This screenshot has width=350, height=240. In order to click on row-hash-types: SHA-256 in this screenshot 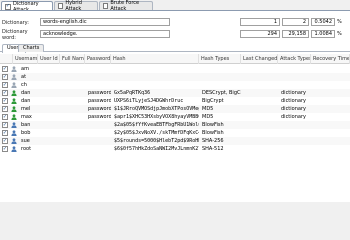, I will do `click(213, 141)`.